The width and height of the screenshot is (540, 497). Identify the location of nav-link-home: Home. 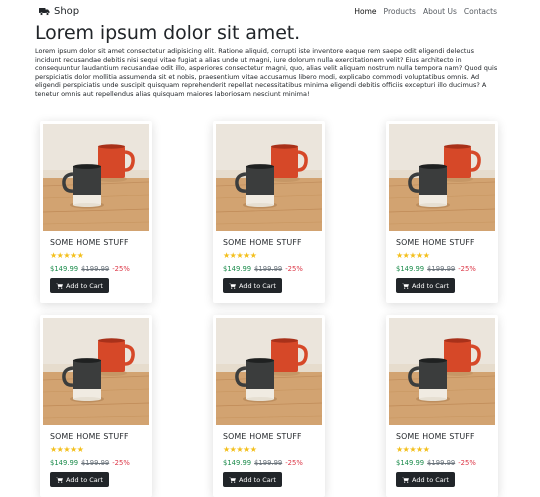
(365, 11).